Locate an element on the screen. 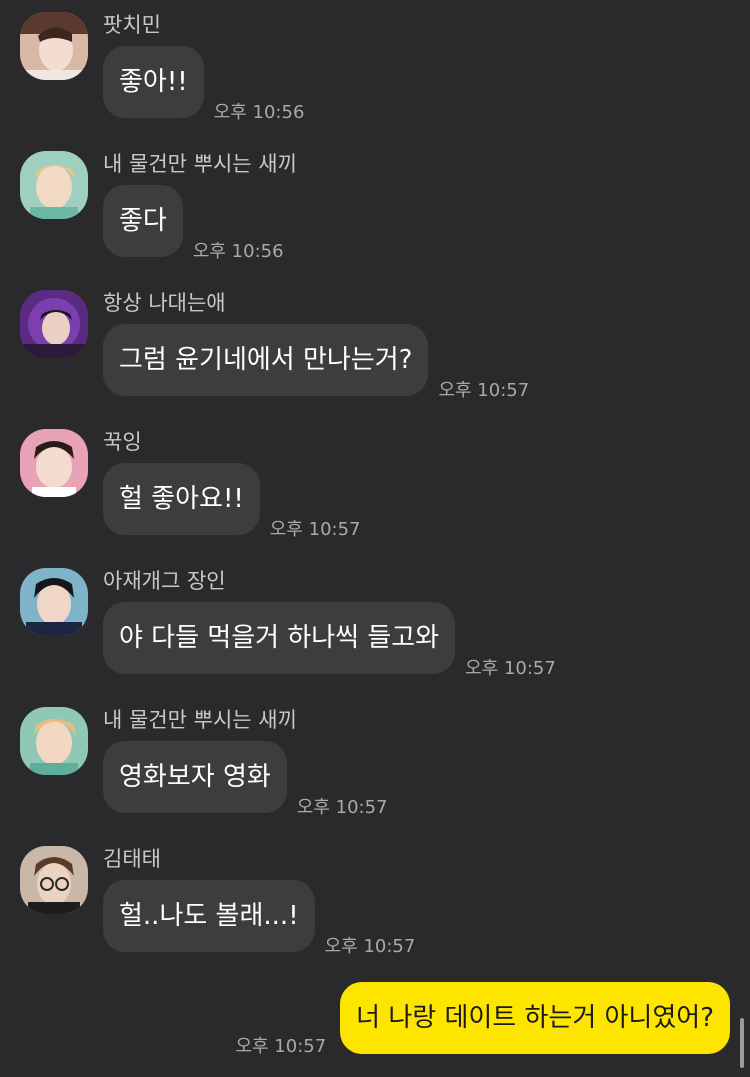 The height and width of the screenshot is (1077, 750). sender-name: 아재개그 장인 is located at coordinates (164, 581).